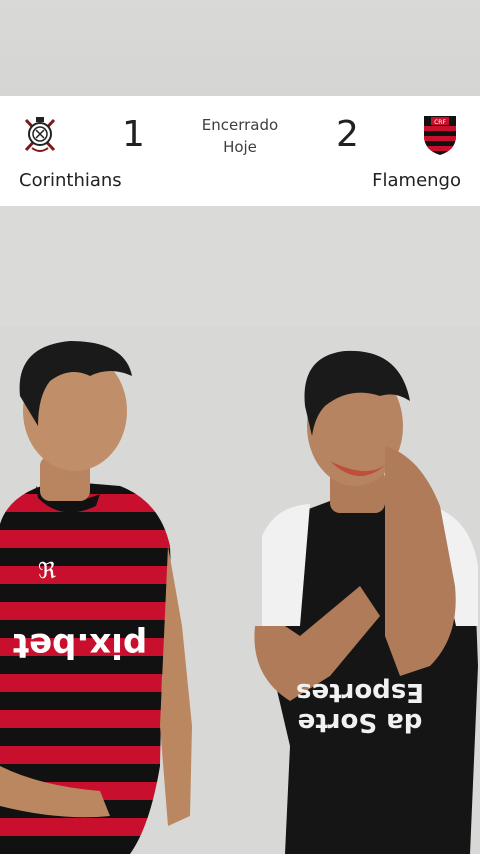  What do you see at coordinates (240, 125) in the screenshot?
I see `status-label: Encerrado` at bounding box center [240, 125].